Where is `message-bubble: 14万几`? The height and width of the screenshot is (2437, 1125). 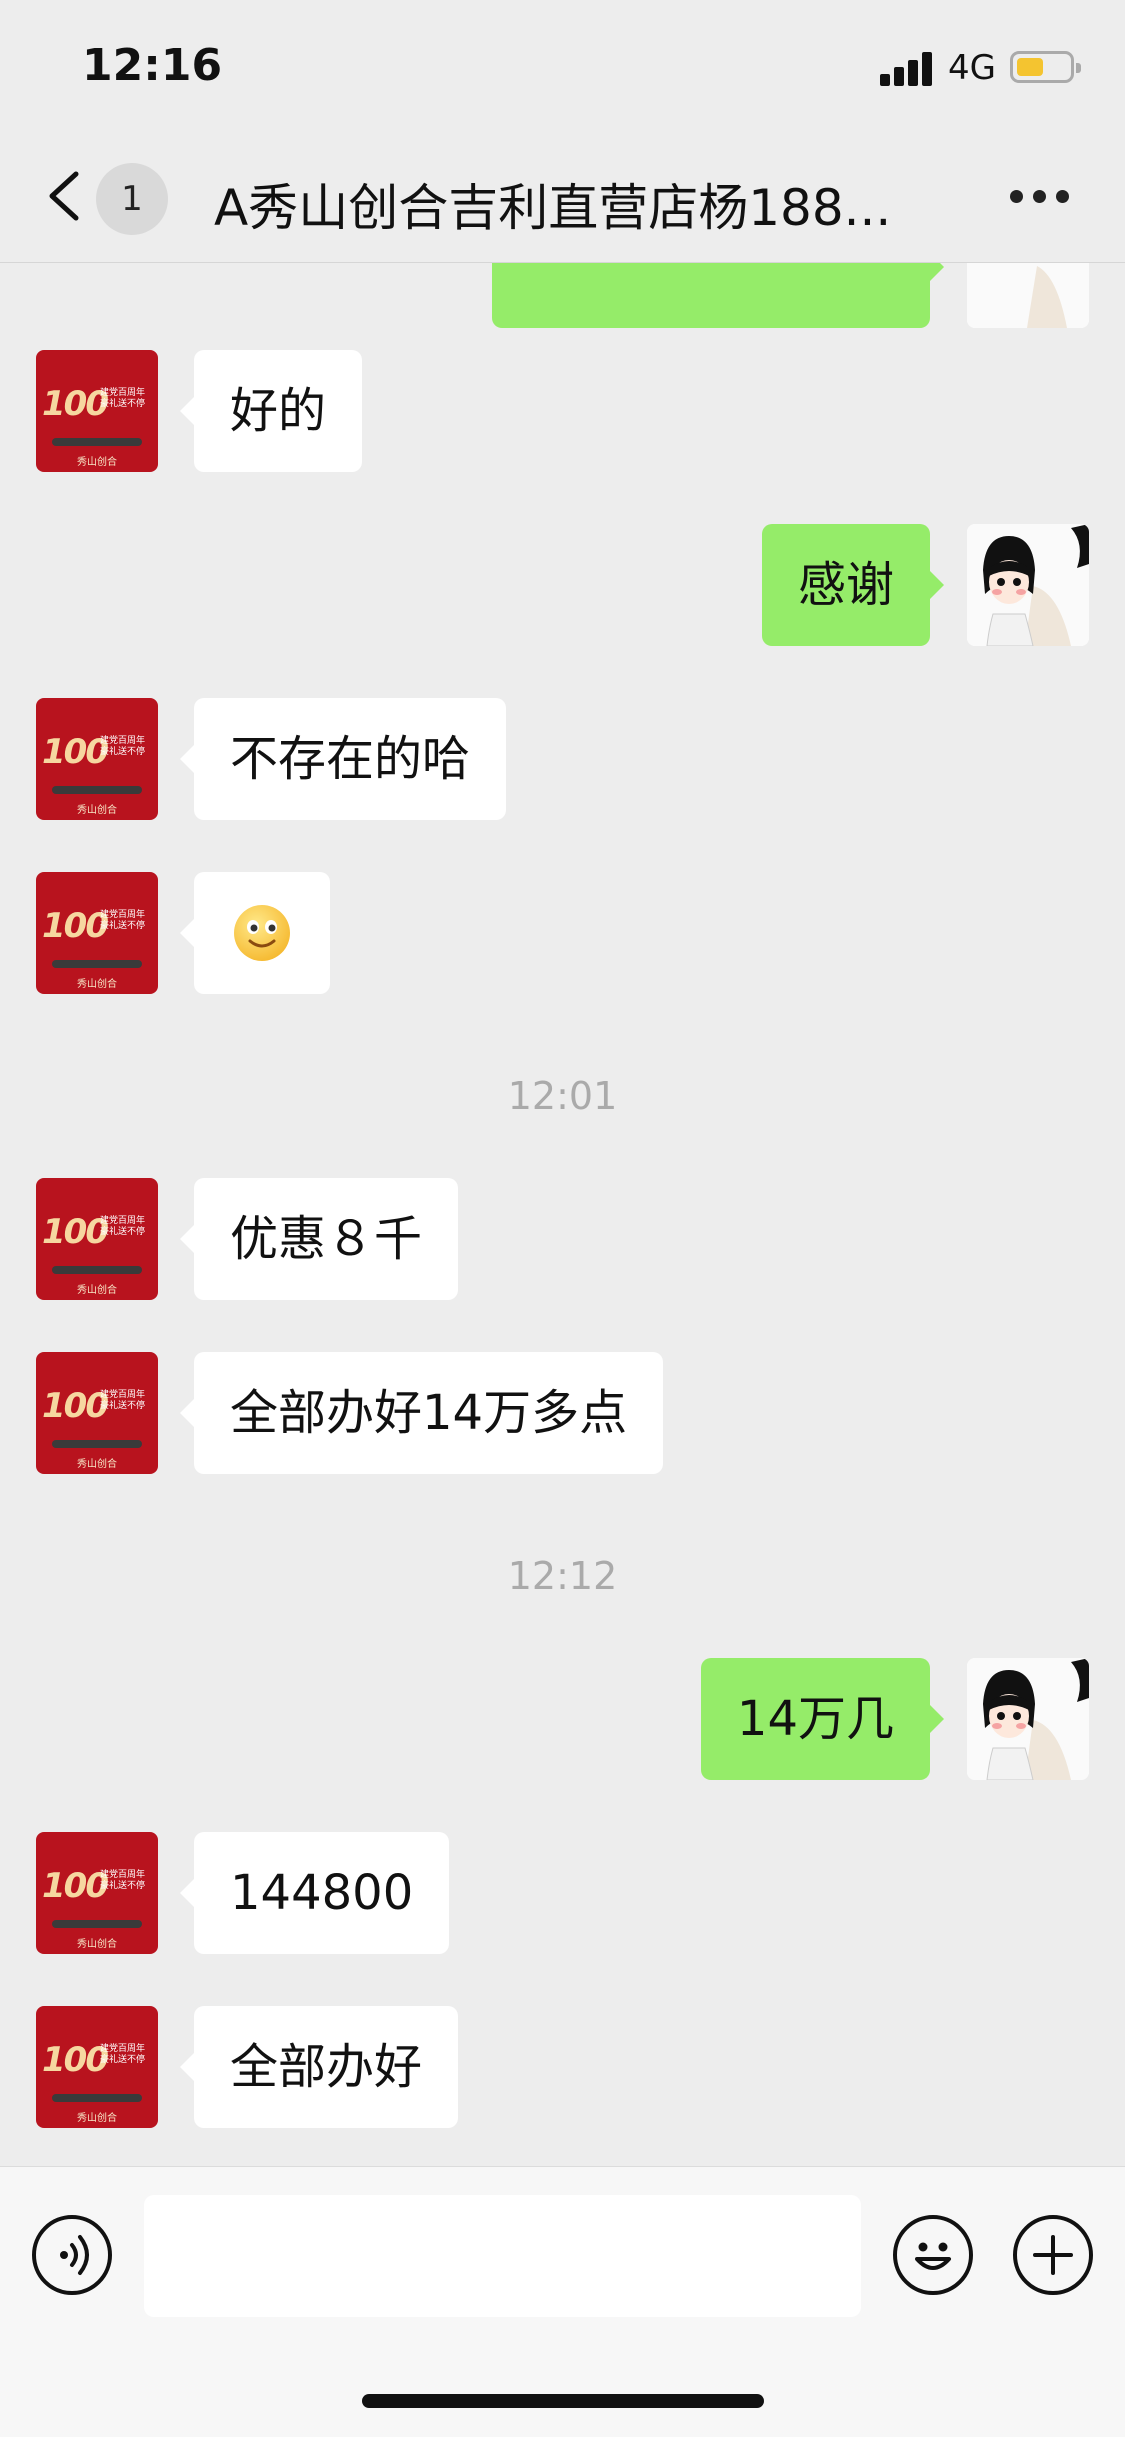 message-bubble: 14万几 is located at coordinates (822, 1719).